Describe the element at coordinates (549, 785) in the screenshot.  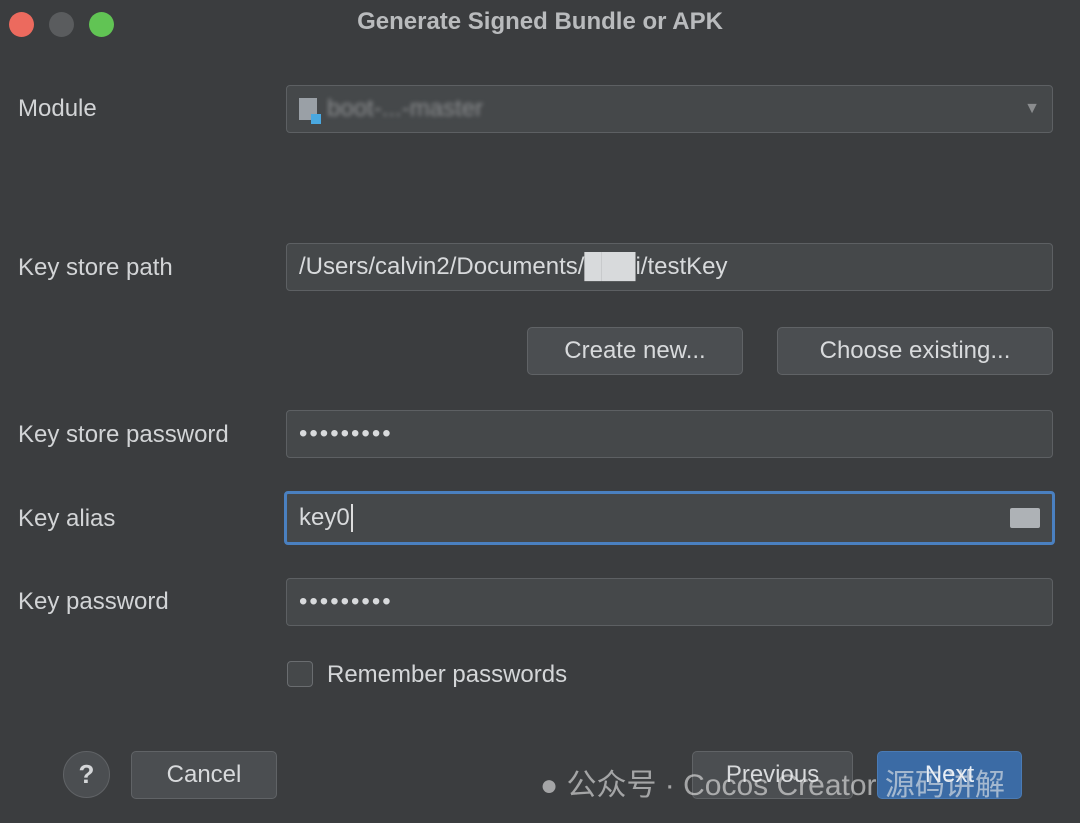
I see `wechat-icon: ●` at that location.